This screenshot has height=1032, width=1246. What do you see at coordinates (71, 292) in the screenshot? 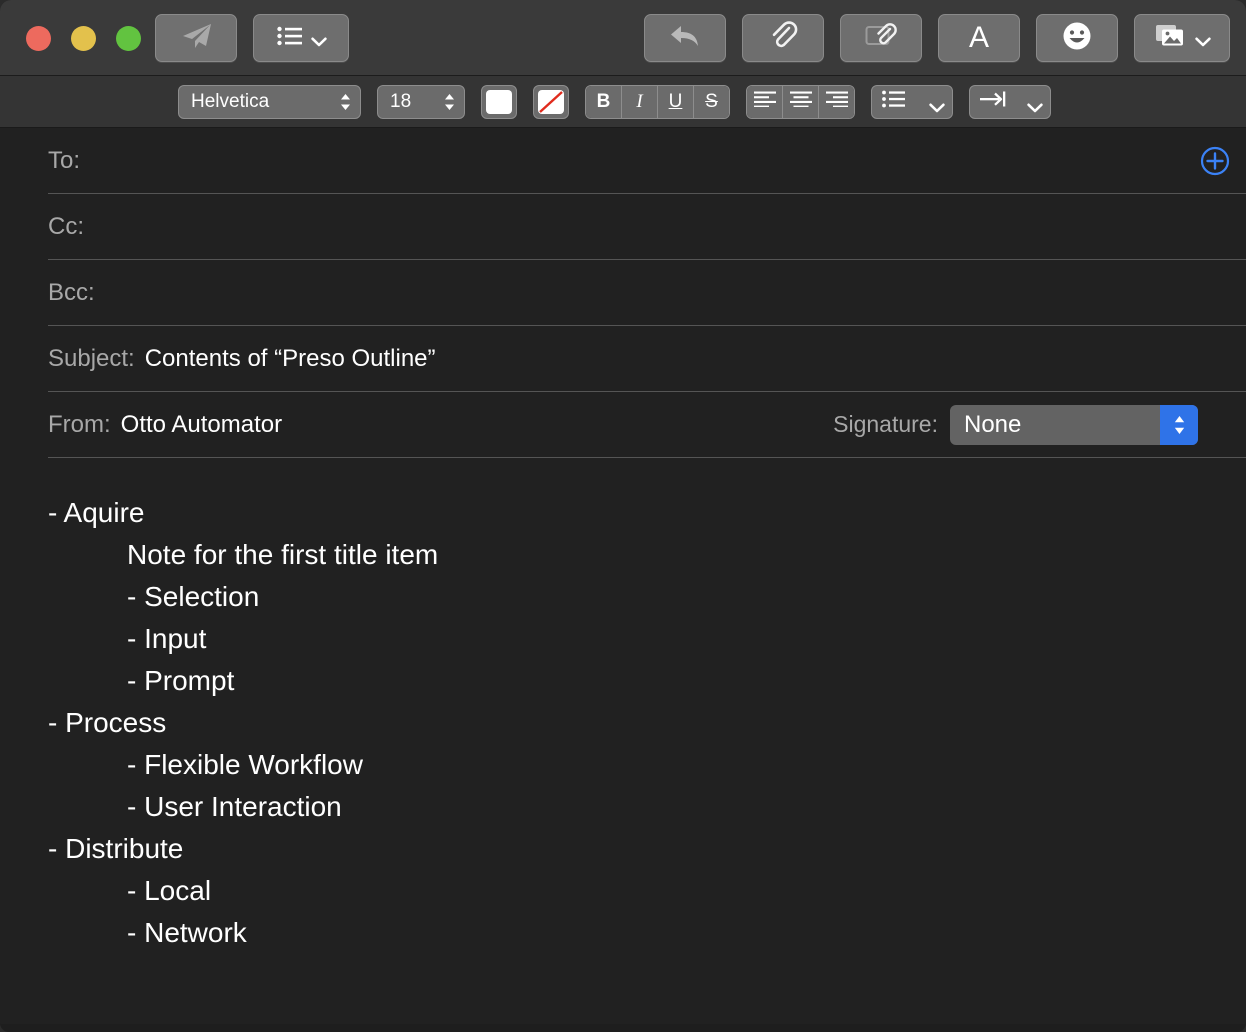
I see `bcc-label: Bcc:` at bounding box center [71, 292].